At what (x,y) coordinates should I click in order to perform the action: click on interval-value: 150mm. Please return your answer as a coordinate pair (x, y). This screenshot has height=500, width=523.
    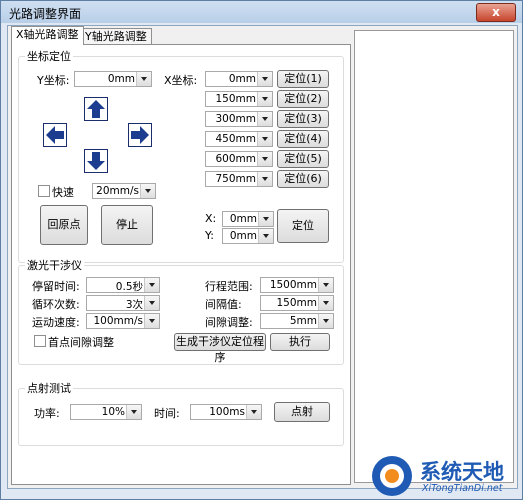
    Looking at the image, I should click on (297, 303).